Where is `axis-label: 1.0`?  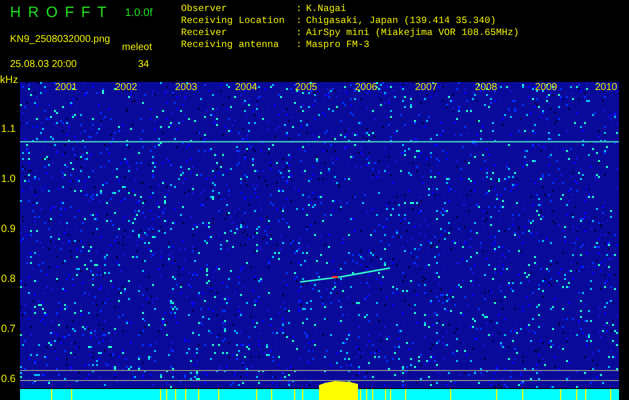 axis-label: 1.0 is located at coordinates (8, 179).